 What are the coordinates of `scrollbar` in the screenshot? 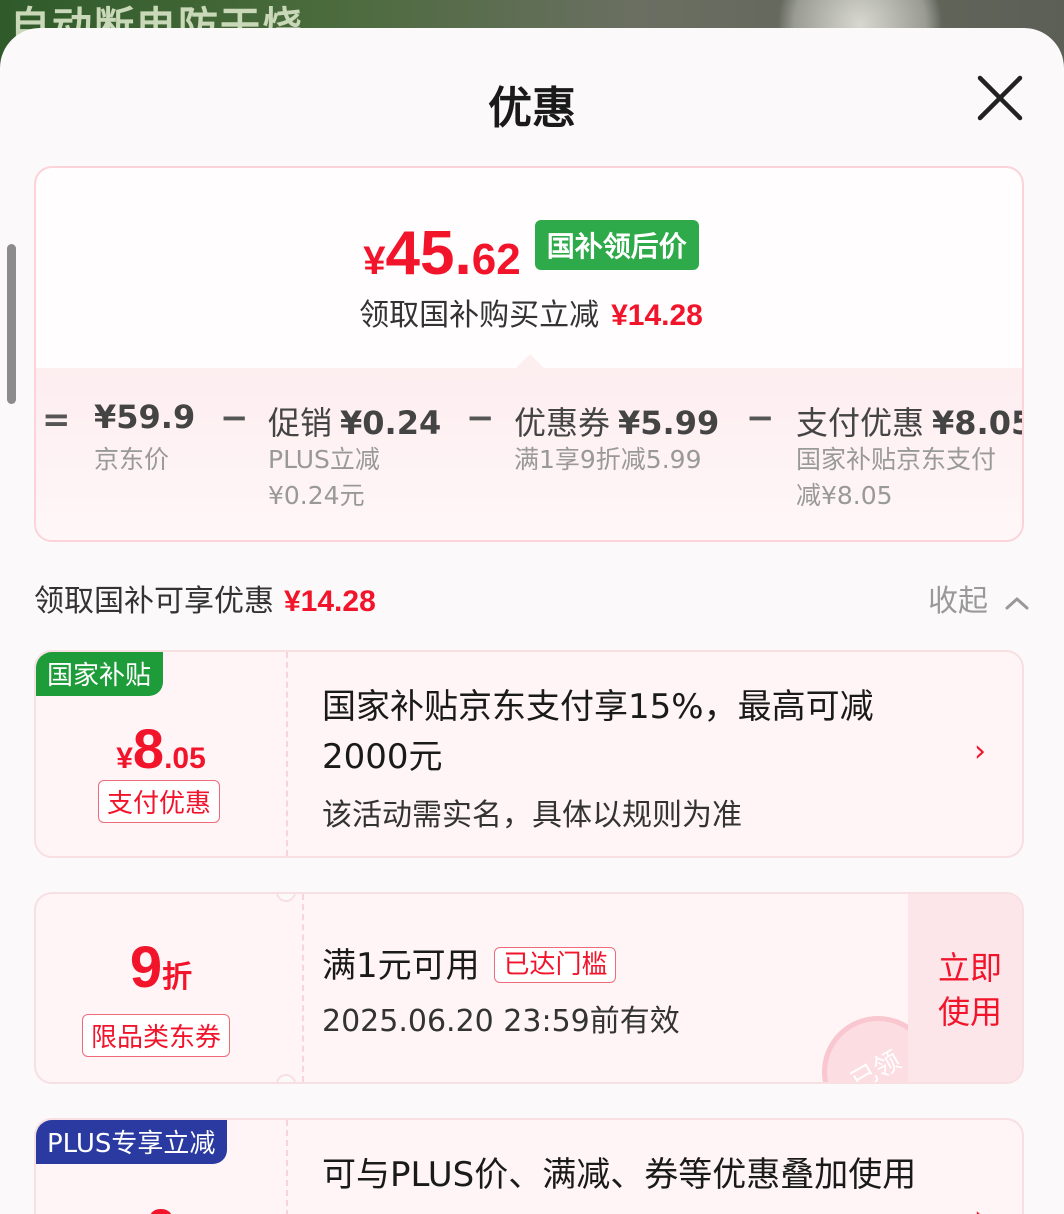 It's located at (11, 324).